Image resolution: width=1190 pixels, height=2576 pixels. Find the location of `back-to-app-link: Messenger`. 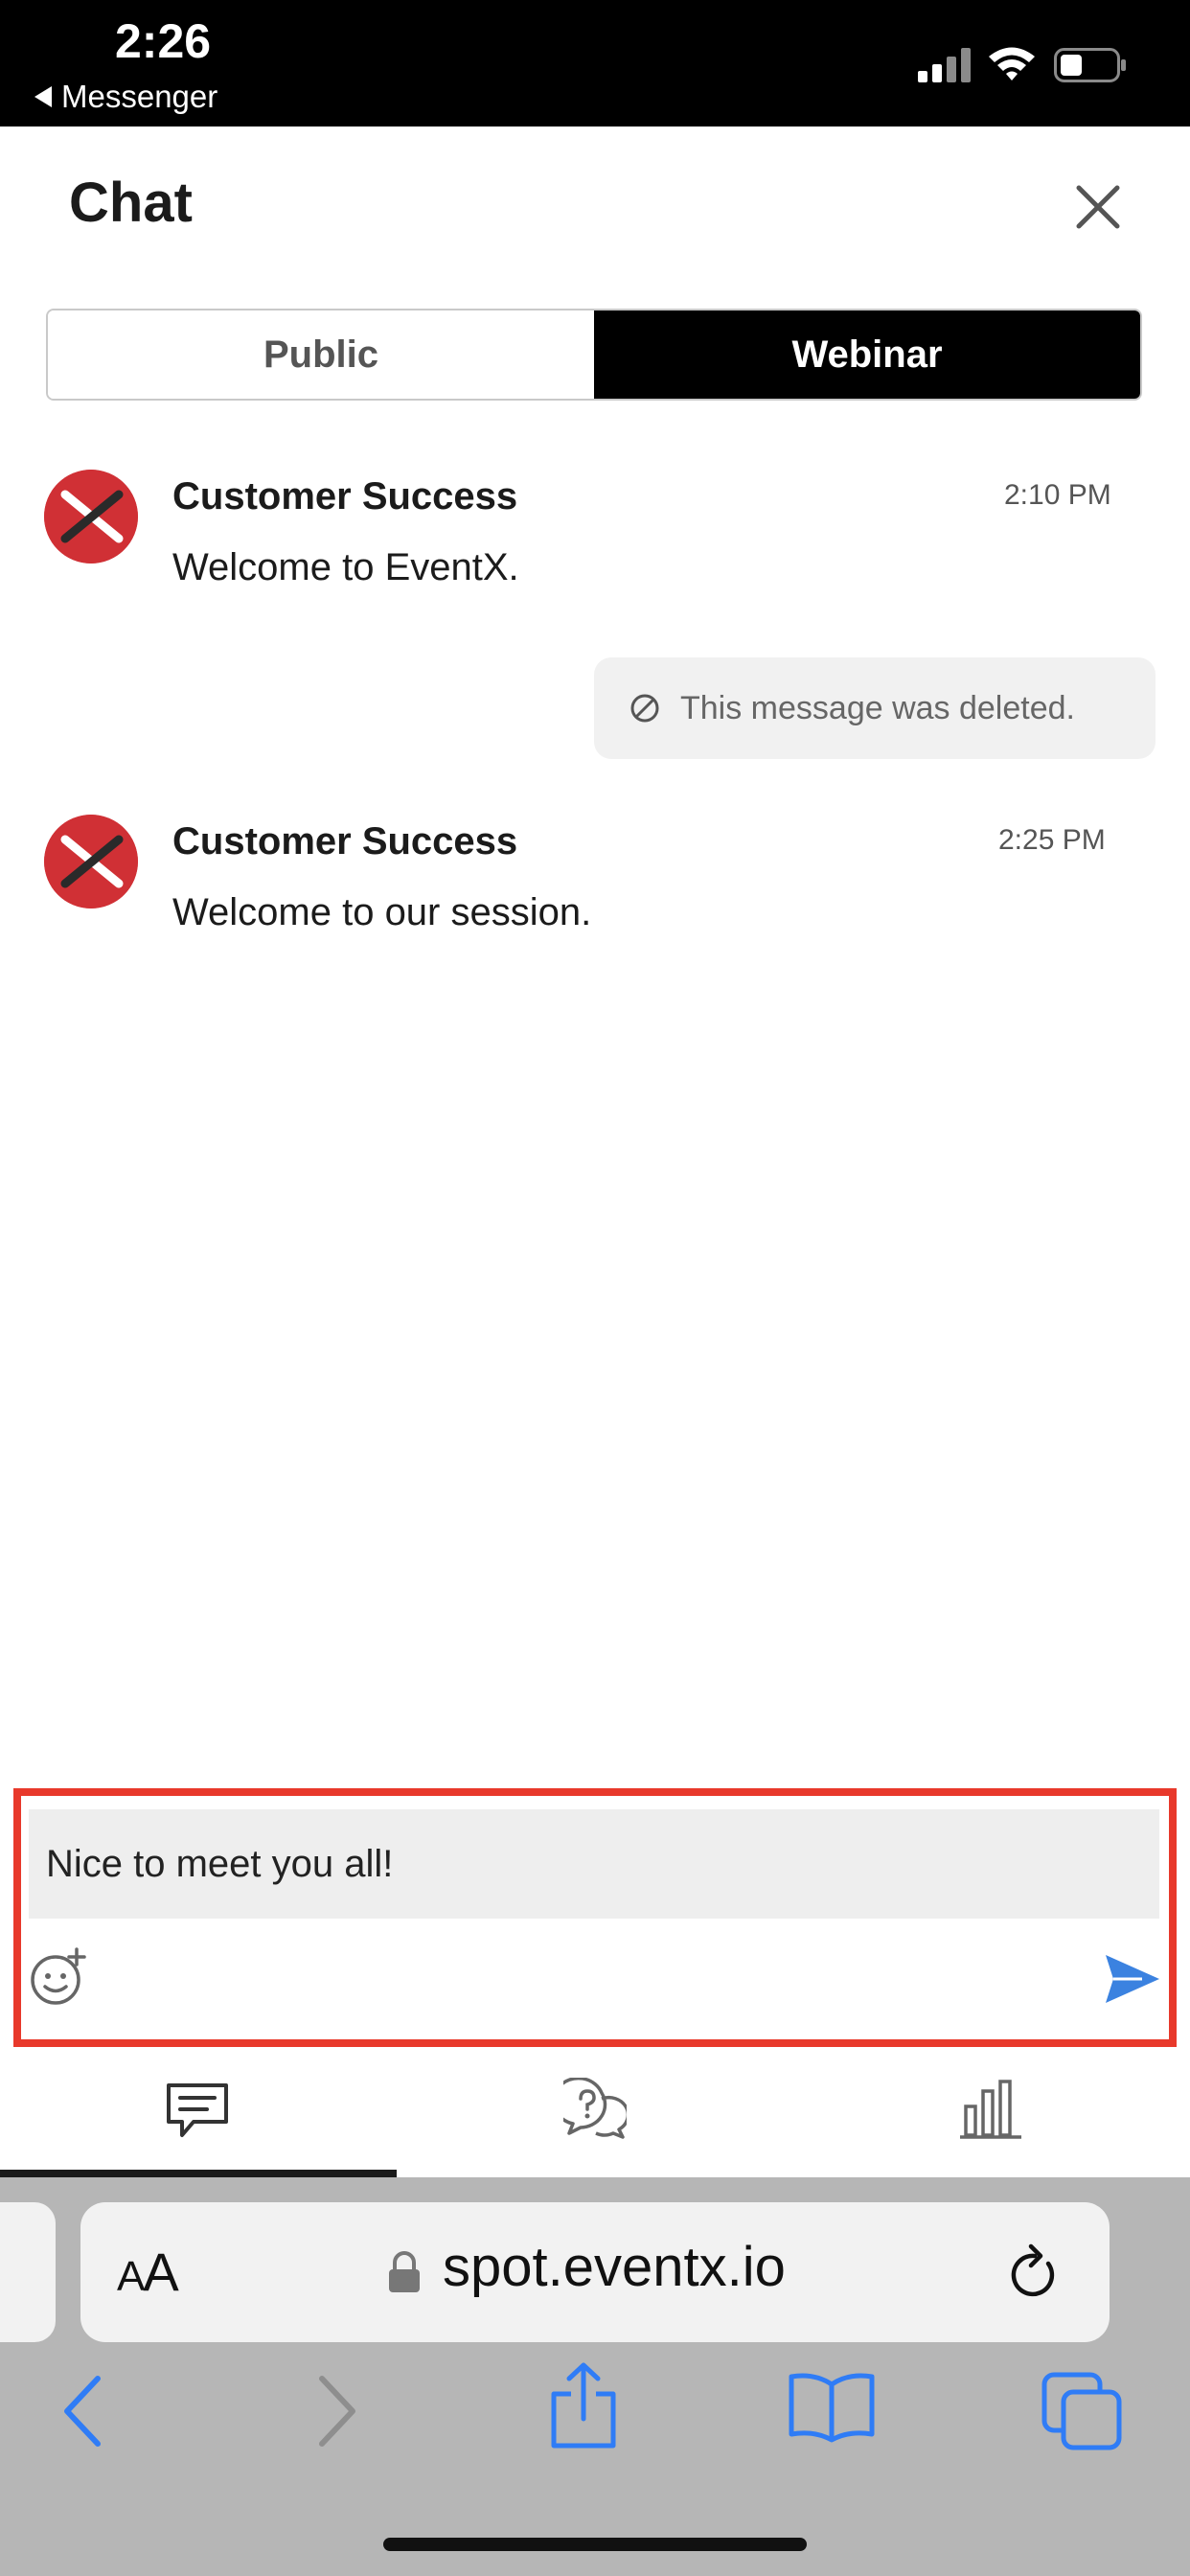

back-to-app-link: Messenger is located at coordinates (125, 97).